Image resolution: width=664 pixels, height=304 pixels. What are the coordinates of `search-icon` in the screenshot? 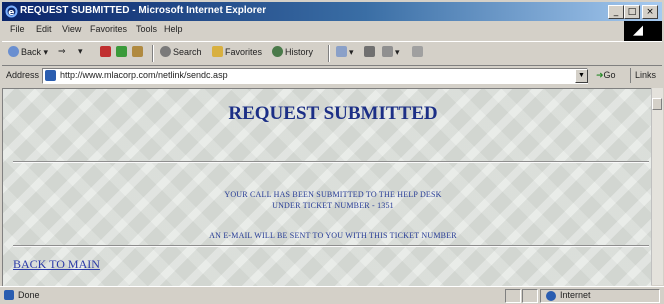 It's located at (165, 51).